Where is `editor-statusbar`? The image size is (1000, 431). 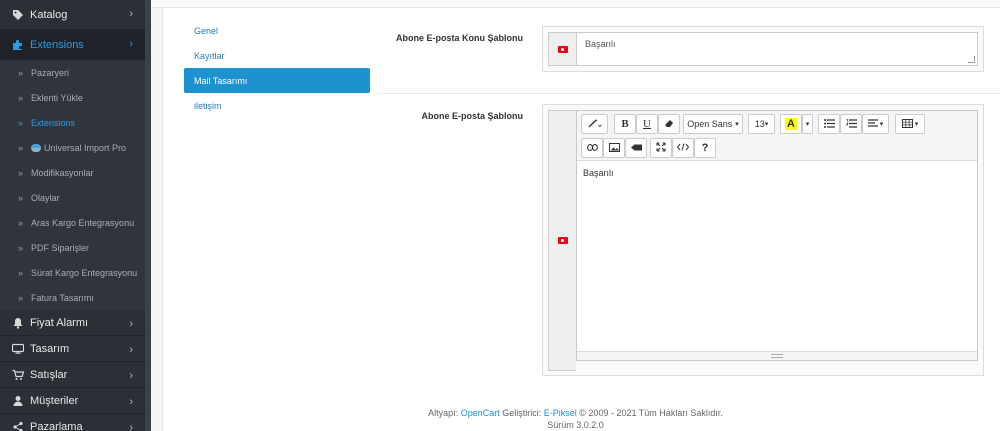 editor-statusbar is located at coordinates (777, 355).